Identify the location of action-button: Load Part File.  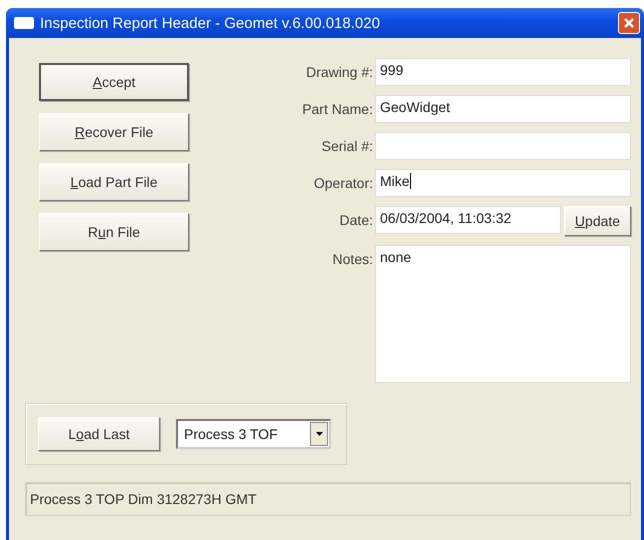
(114, 182).